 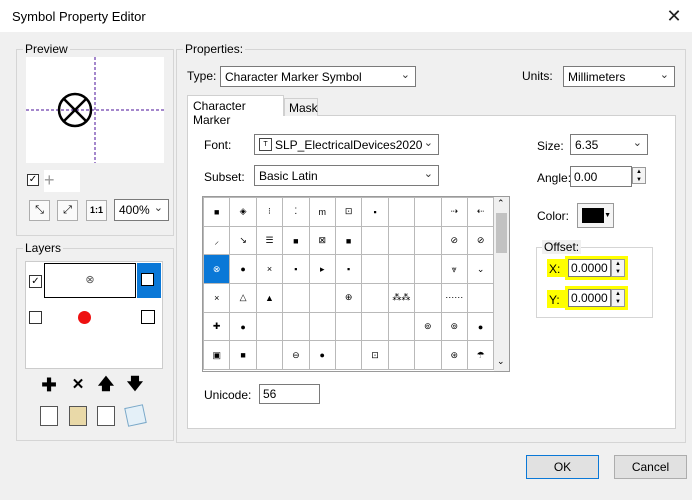 What do you see at coordinates (348, 298) in the screenshot?
I see `glyph-cell: ⊕` at bounding box center [348, 298].